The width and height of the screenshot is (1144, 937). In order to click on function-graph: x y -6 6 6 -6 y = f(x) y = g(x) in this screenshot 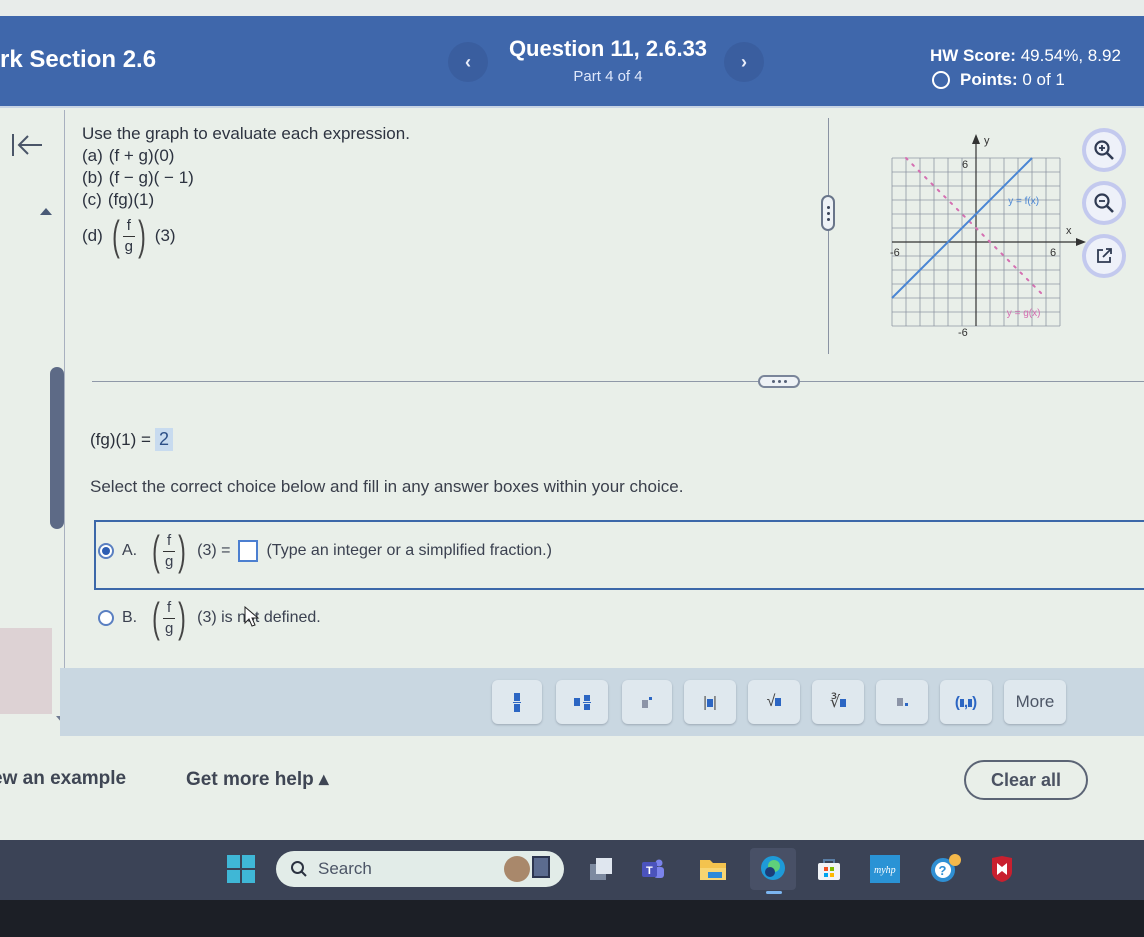, I will do `click(988, 236)`.